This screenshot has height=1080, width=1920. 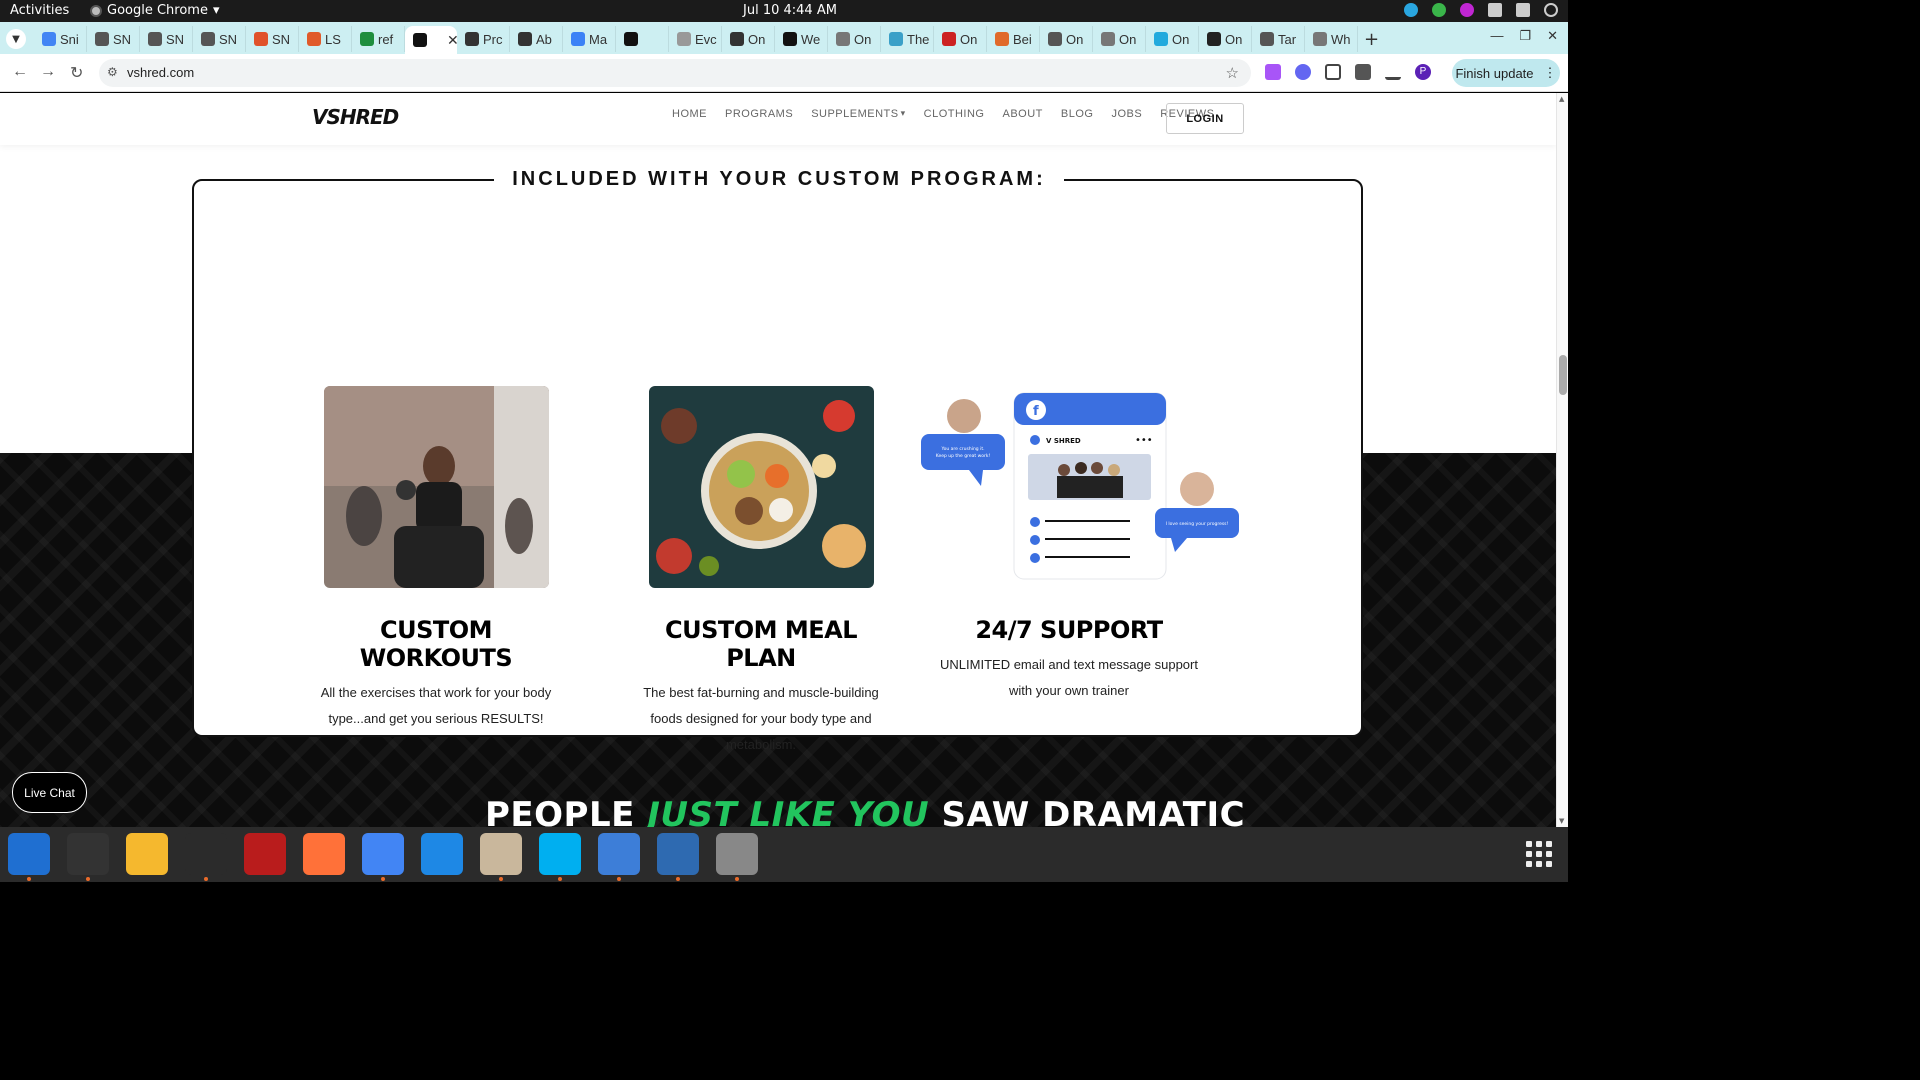 What do you see at coordinates (160, 72) in the screenshot?
I see `url-text: vshred.com` at bounding box center [160, 72].